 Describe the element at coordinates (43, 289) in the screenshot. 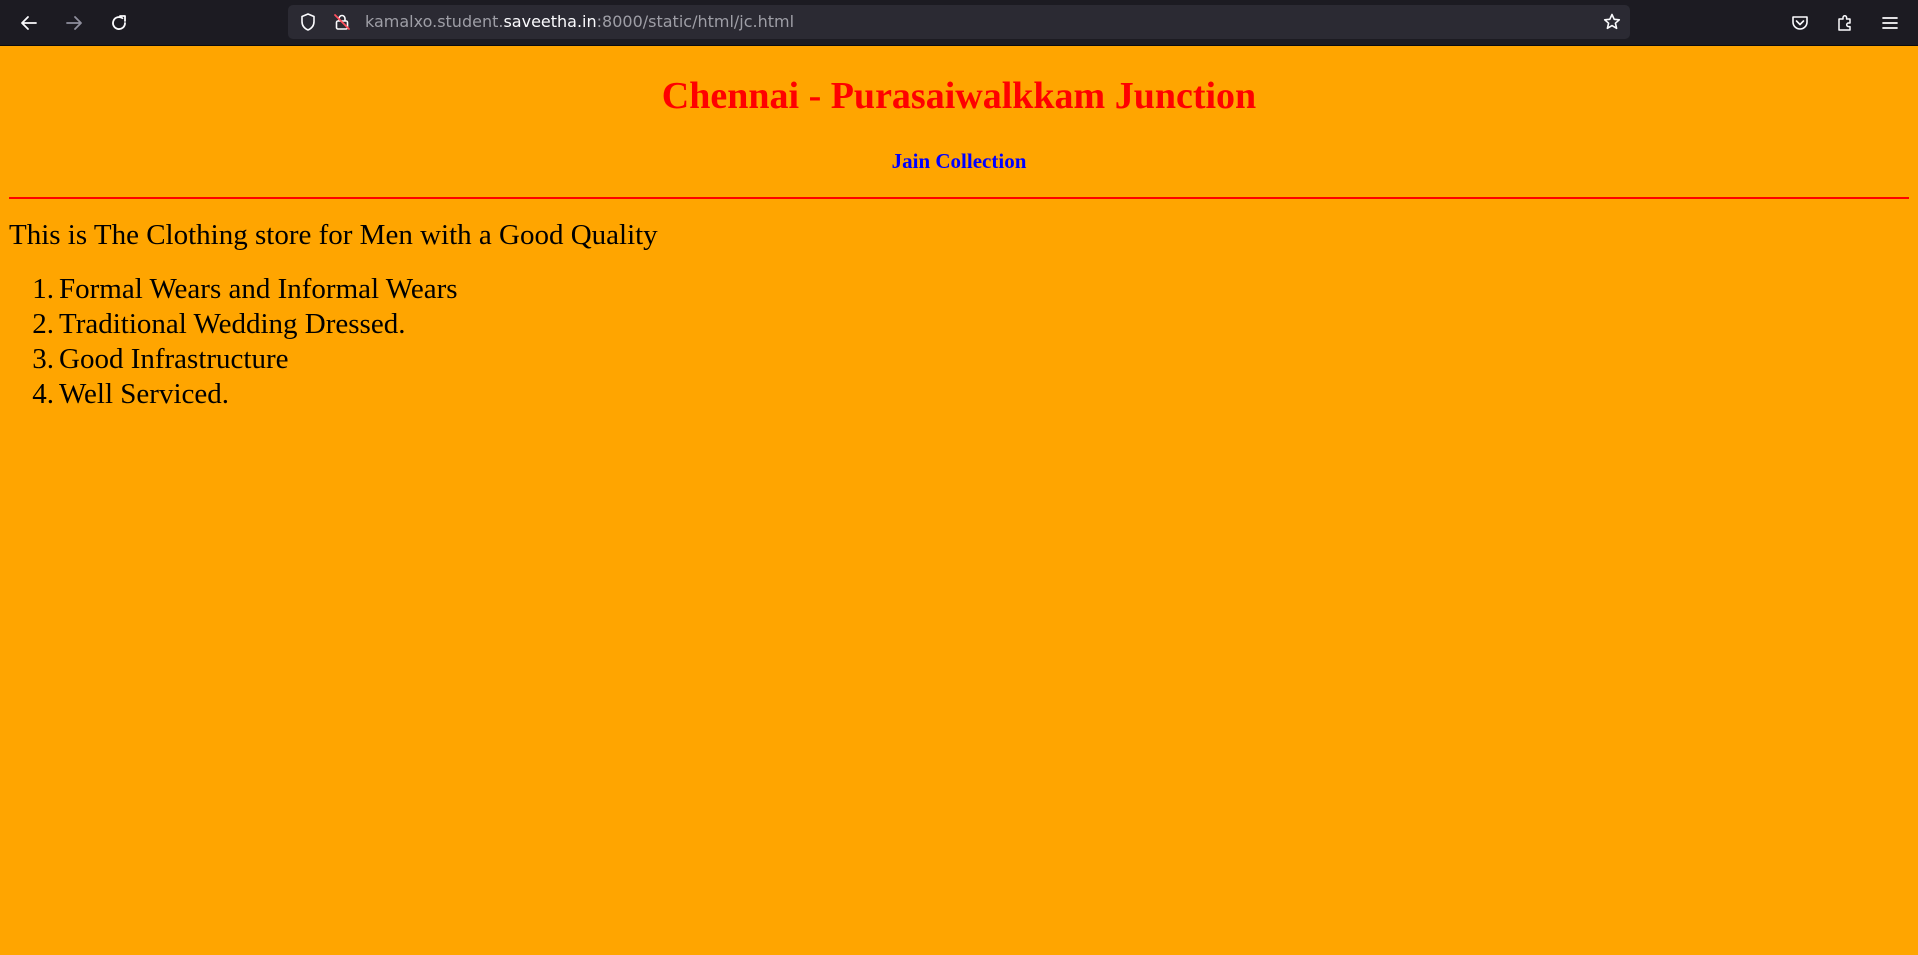

I see `list-item-number: 1.` at that location.